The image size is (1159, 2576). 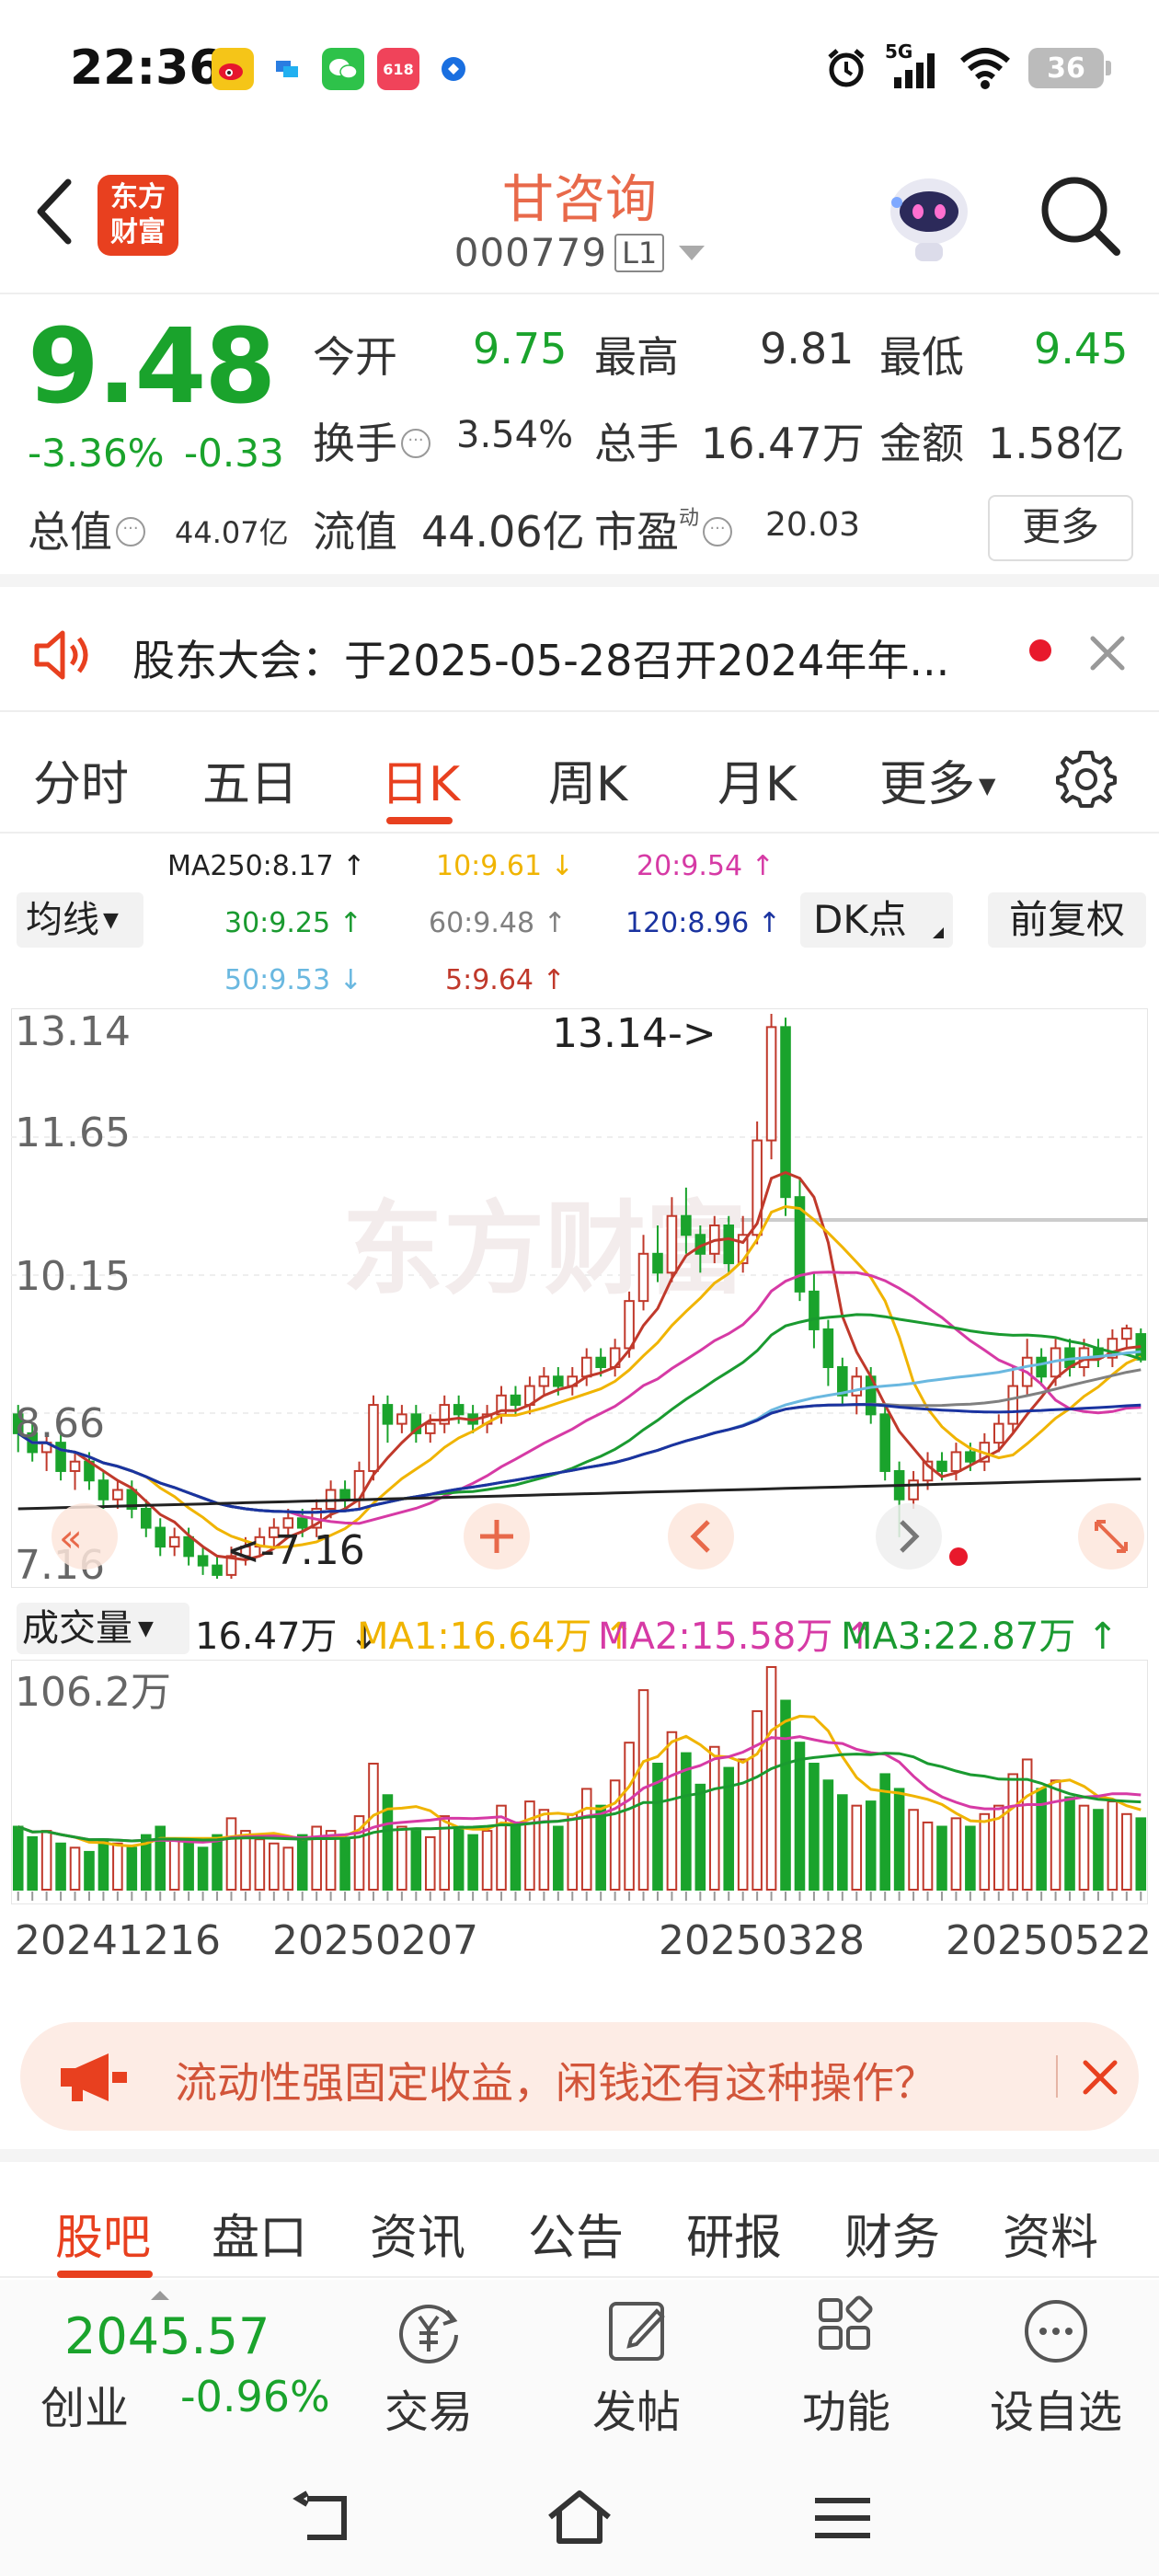 What do you see at coordinates (587, 779) in the screenshot?
I see `tab-weekly-k: 周K` at bounding box center [587, 779].